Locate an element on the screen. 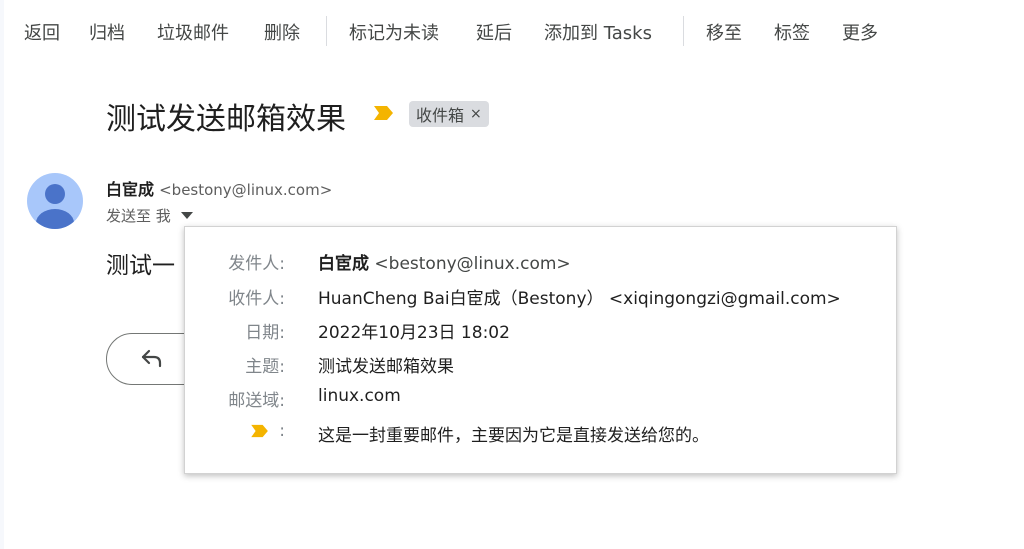 This screenshot has width=1024, height=549. from-email: <bestony@linux.com> is located at coordinates (472, 264).